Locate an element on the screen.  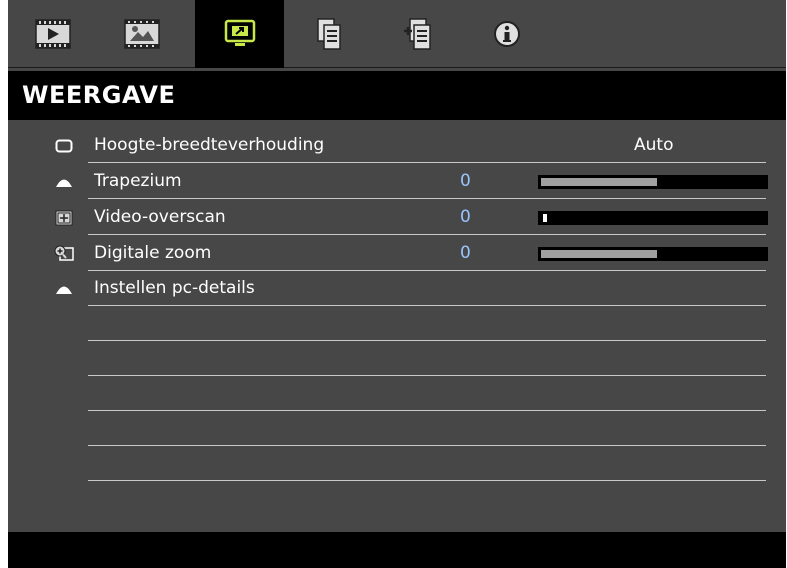
menu-item-pc-details: Instellen pc-details is located at coordinates (411, 288).